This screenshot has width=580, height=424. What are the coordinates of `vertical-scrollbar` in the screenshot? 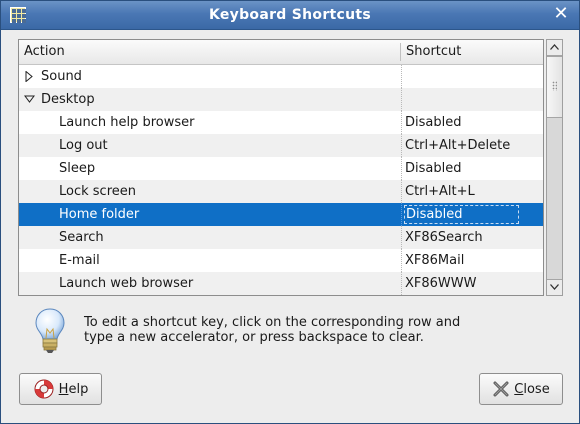 It's located at (554, 167).